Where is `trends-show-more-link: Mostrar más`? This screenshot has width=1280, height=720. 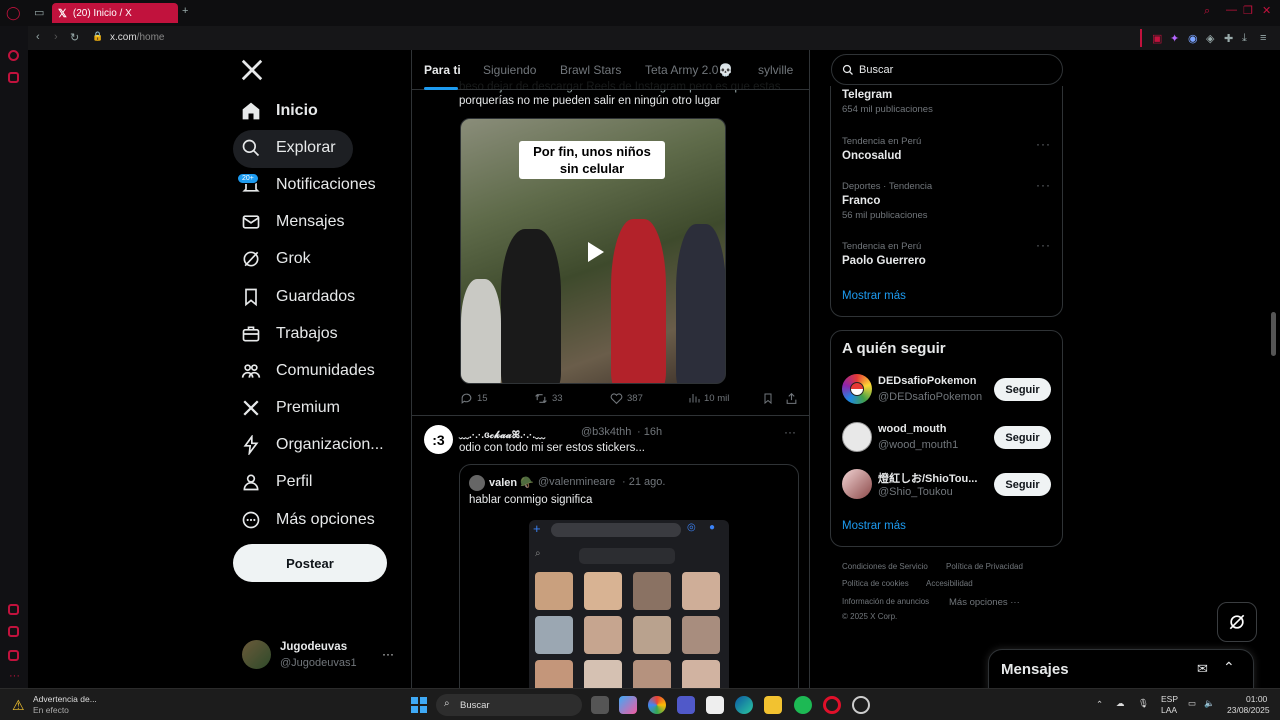 trends-show-more-link: Mostrar más is located at coordinates (874, 296).